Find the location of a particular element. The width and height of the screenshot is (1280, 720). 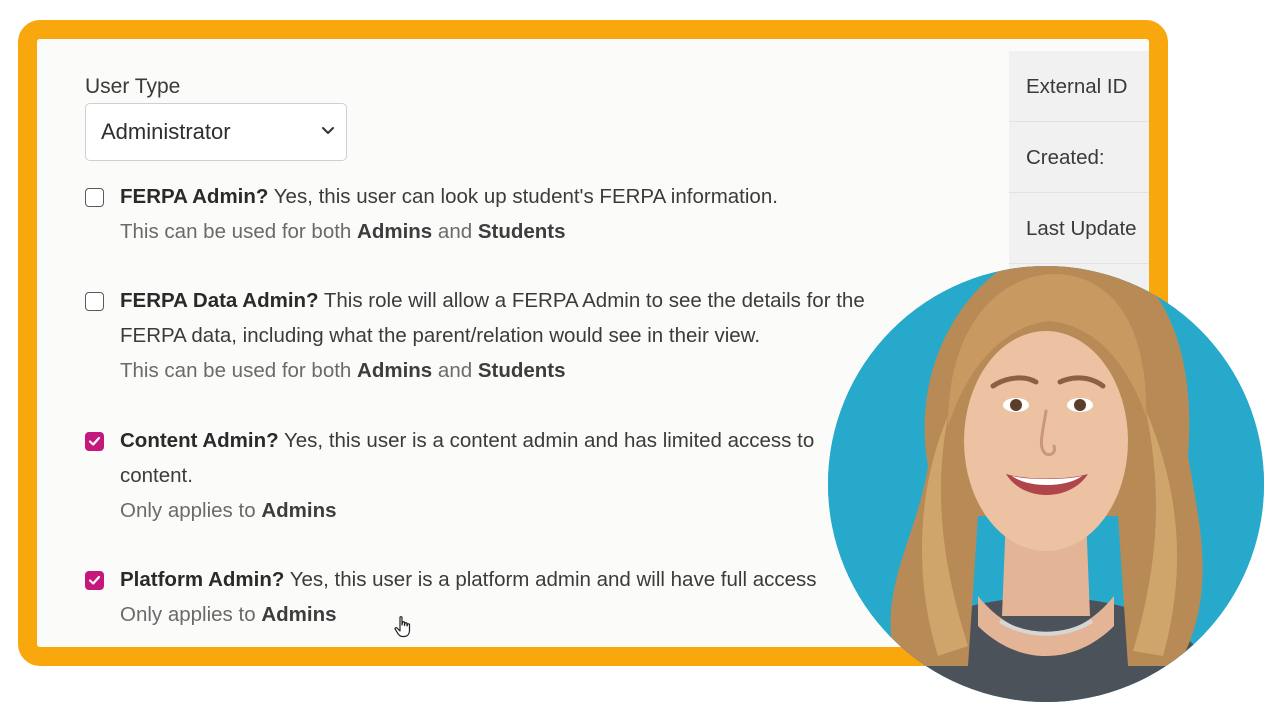

content-admin-checkbox is located at coordinates (94, 441).